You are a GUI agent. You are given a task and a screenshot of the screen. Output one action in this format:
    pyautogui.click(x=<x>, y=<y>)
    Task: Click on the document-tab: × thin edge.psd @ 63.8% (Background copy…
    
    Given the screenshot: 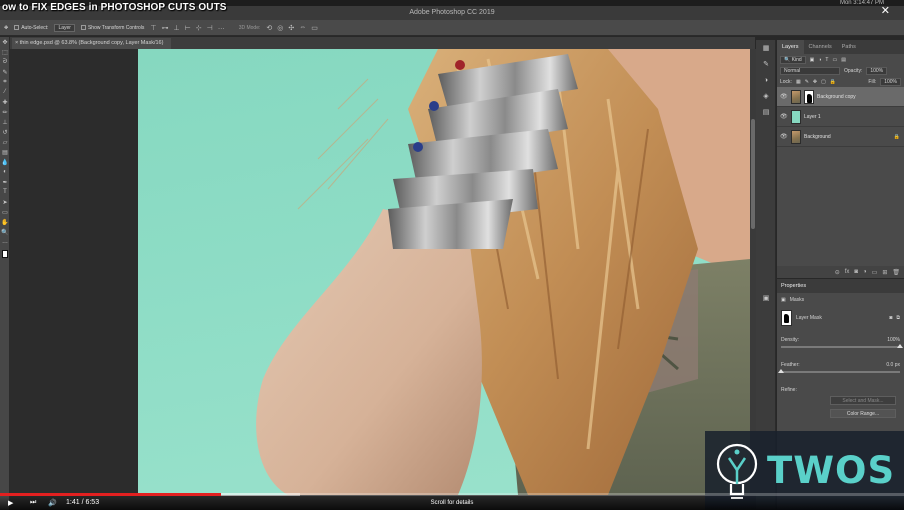 What is the action you would take?
    pyautogui.click(x=92, y=43)
    